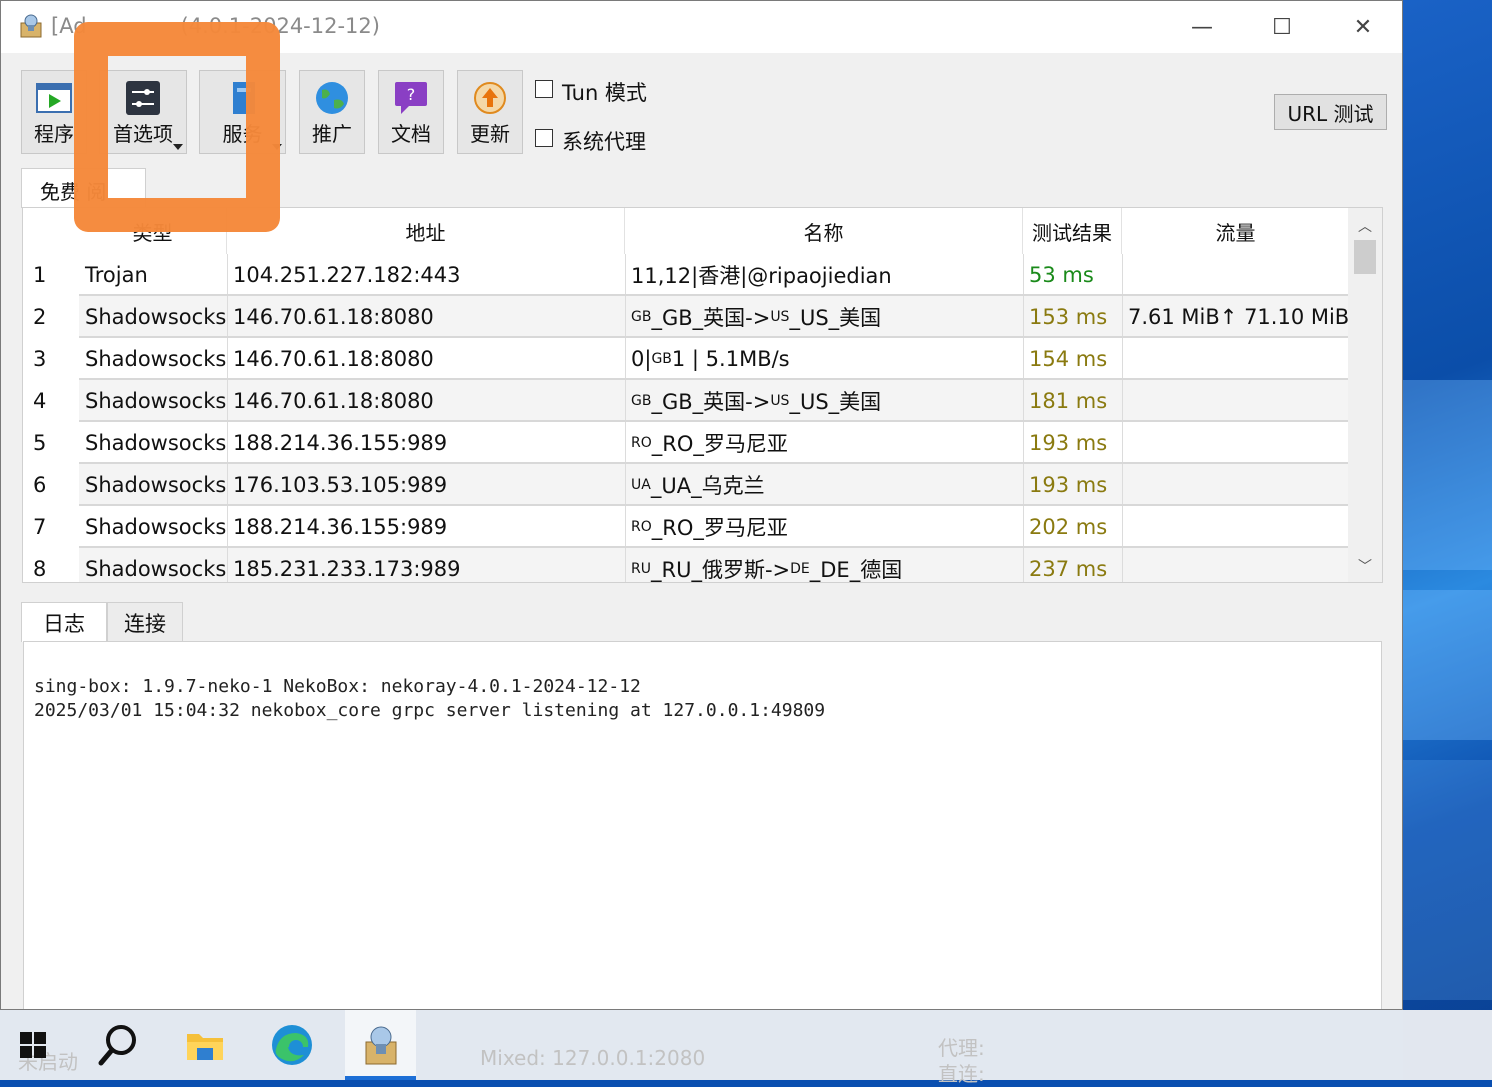 The width and height of the screenshot is (1492, 1087). What do you see at coordinates (961, 1074) in the screenshot?
I see `status-direct: 直连:` at bounding box center [961, 1074].